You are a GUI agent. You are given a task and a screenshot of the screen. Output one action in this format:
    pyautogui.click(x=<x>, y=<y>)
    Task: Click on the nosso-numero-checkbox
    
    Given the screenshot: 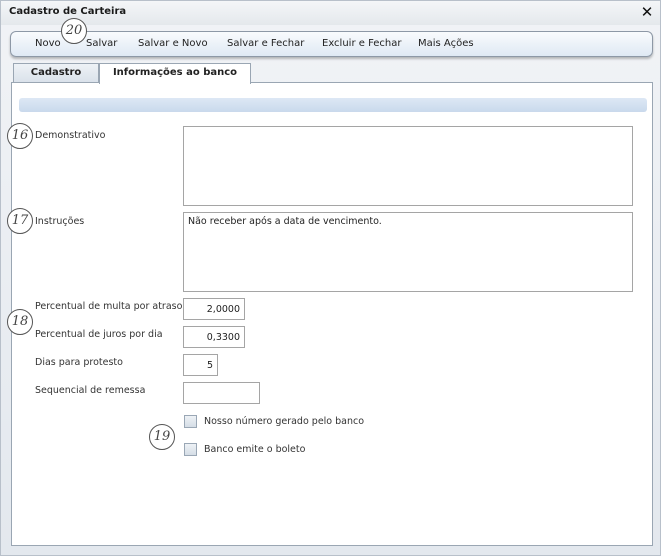 What is the action you would take?
    pyautogui.click(x=190, y=421)
    